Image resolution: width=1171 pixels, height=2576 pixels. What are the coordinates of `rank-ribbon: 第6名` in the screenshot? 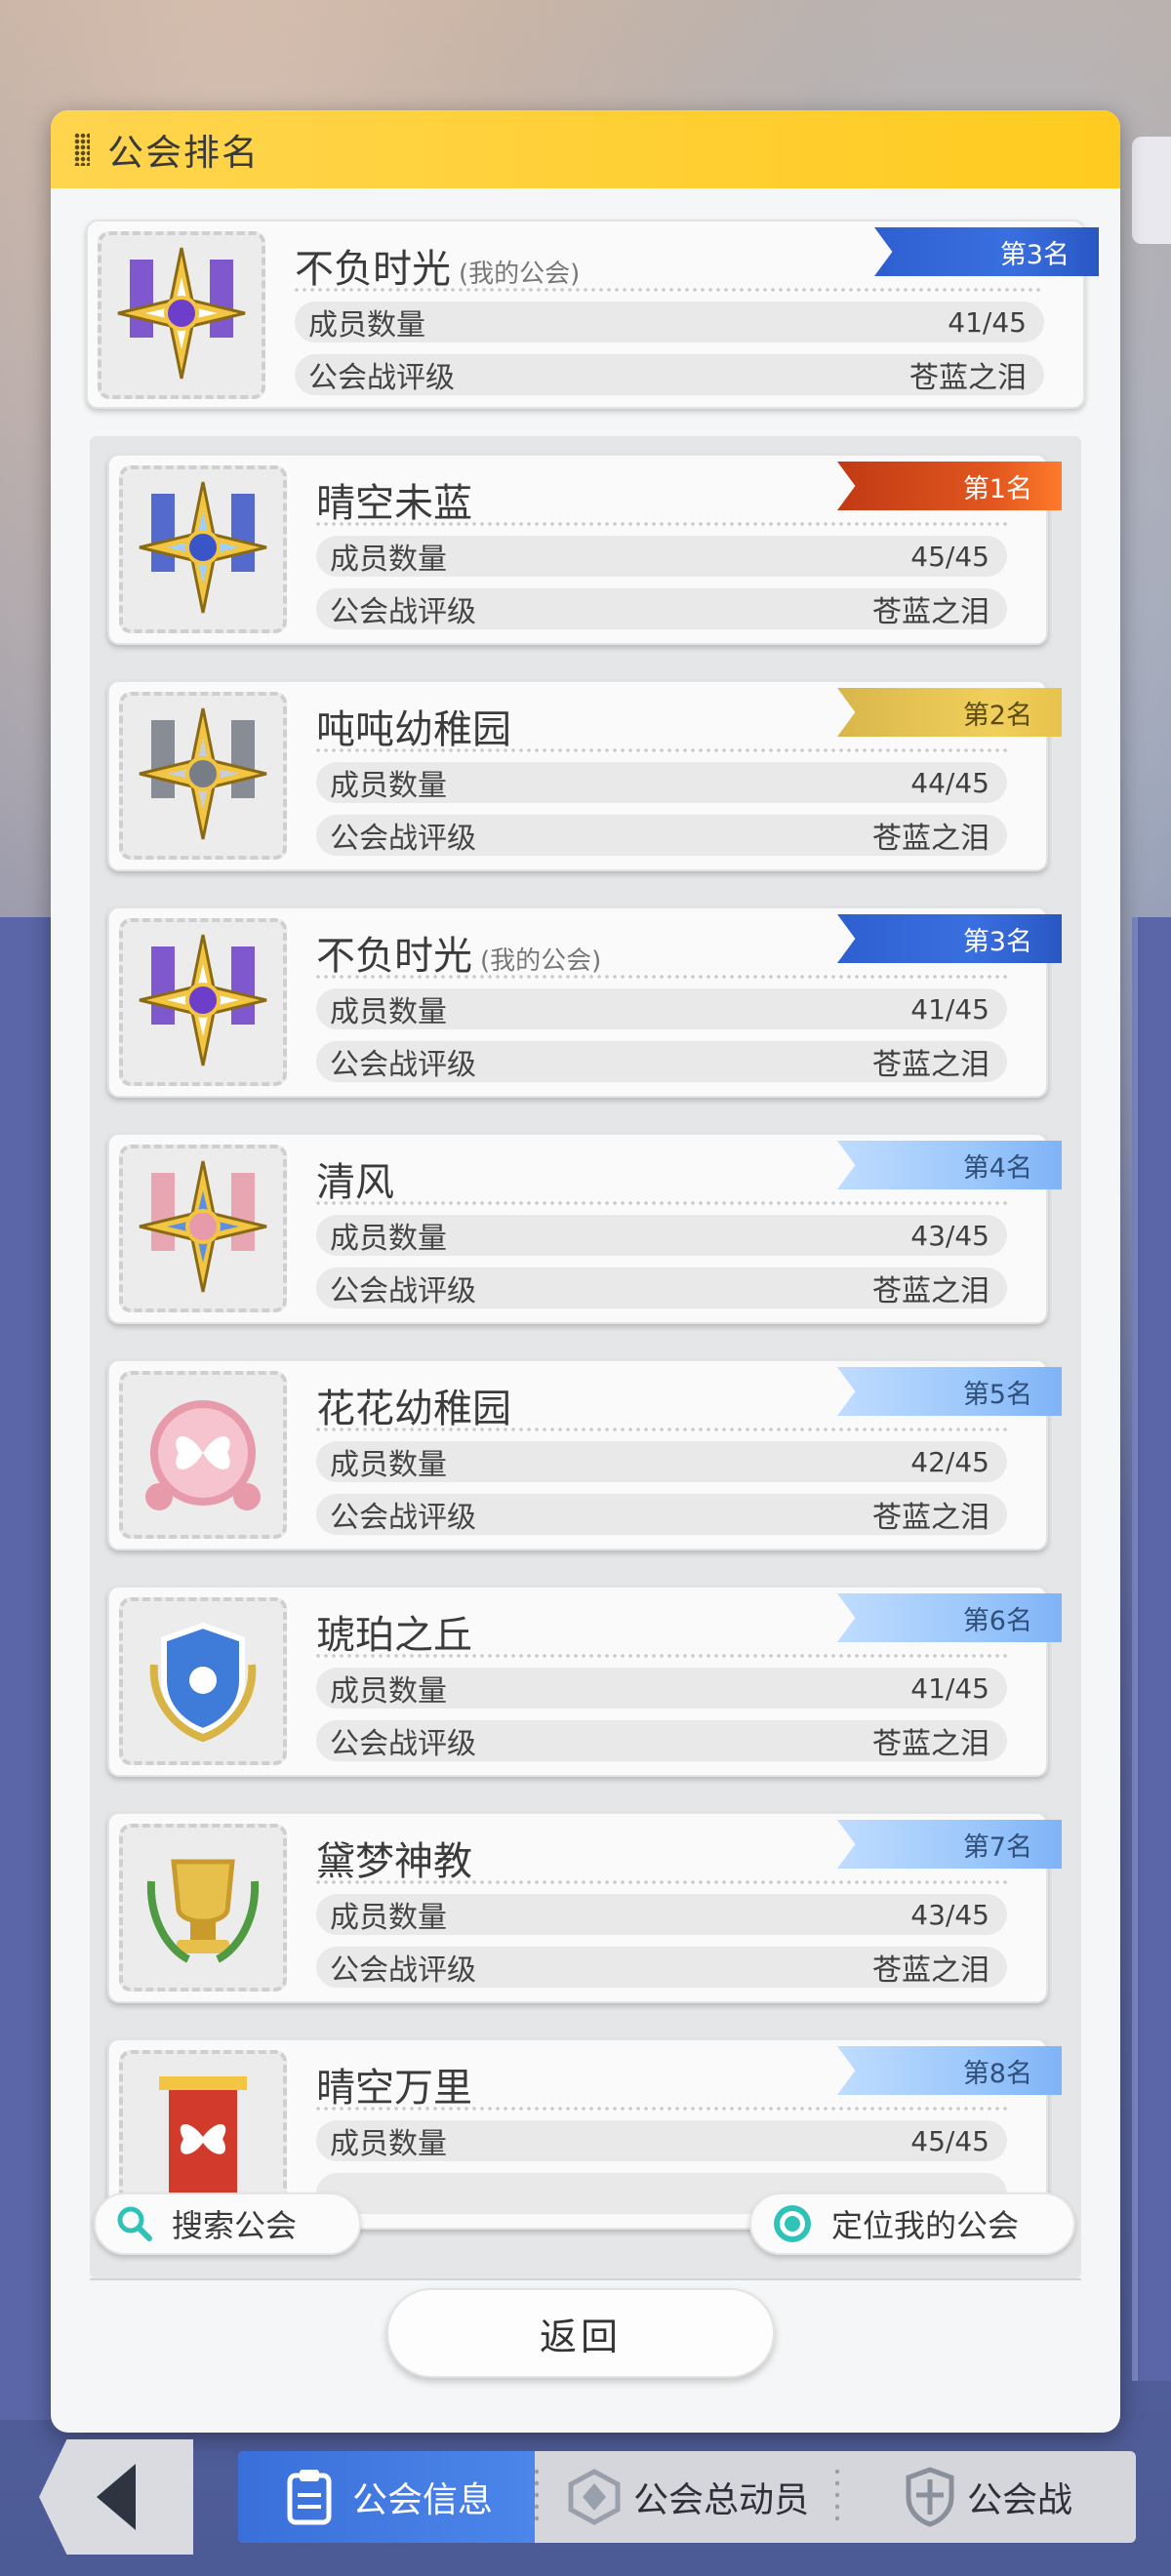 It's located at (949, 1617).